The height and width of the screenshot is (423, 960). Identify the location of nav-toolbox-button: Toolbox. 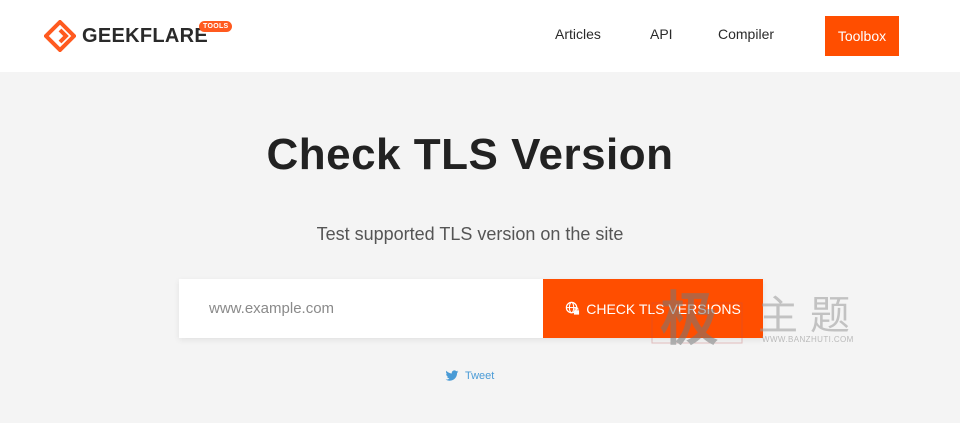
(862, 36).